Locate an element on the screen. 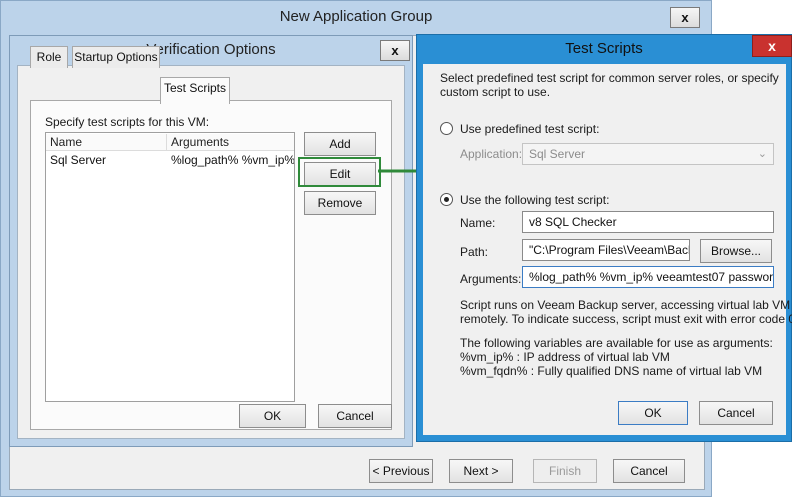 The height and width of the screenshot is (497, 792). column-header-name: Name is located at coordinates (106, 142).